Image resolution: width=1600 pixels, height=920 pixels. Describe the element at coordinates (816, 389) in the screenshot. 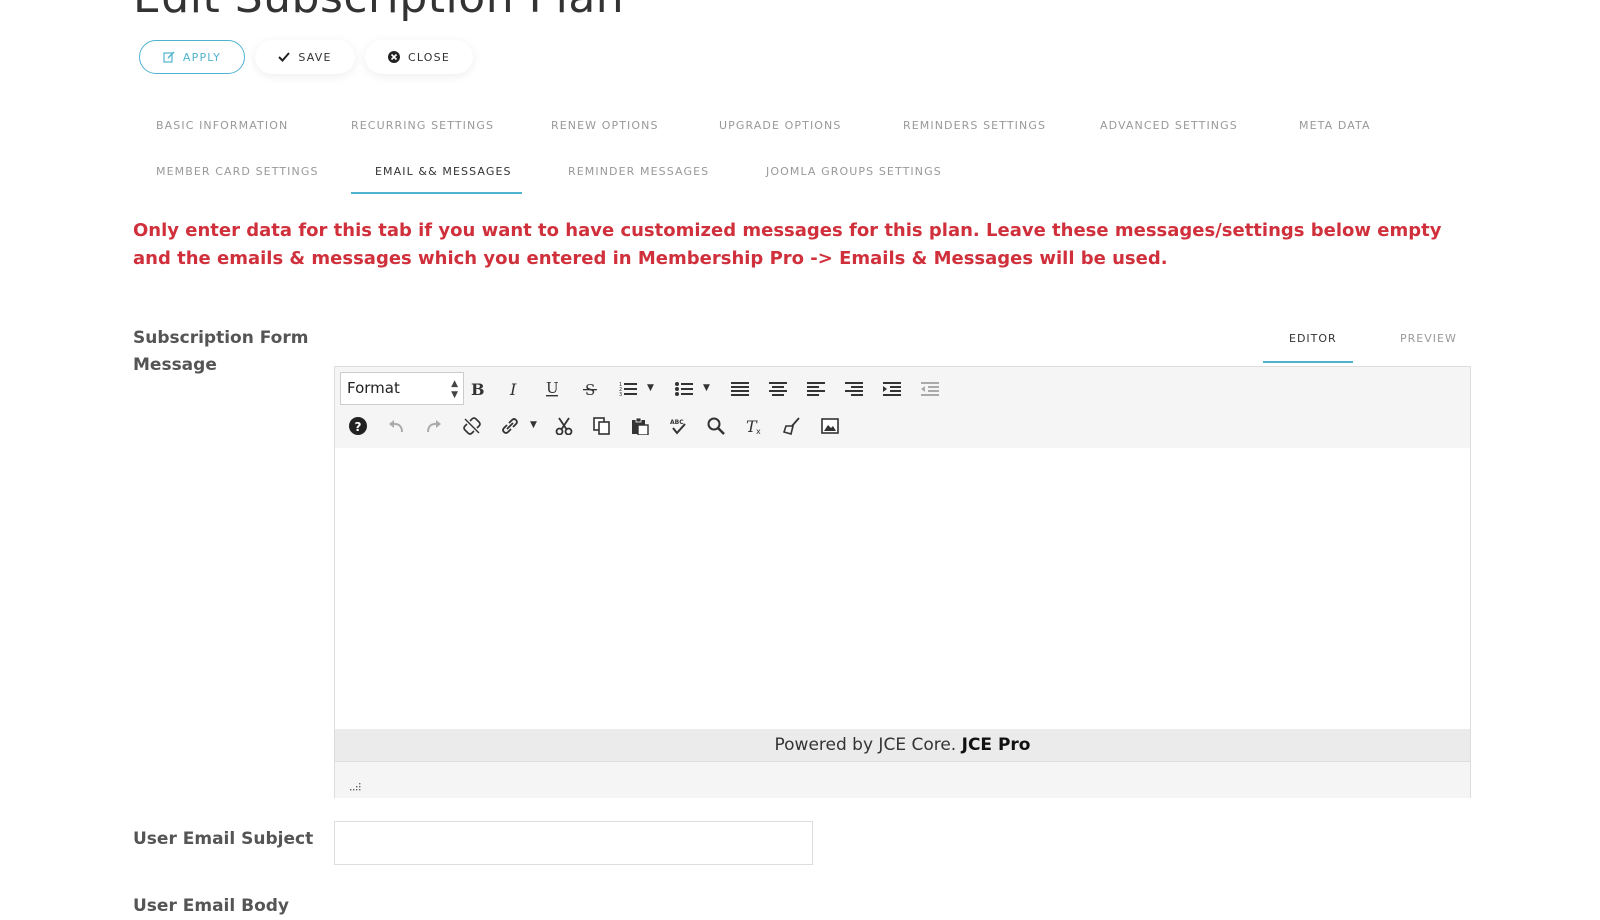

I see `align-left-icon` at that location.